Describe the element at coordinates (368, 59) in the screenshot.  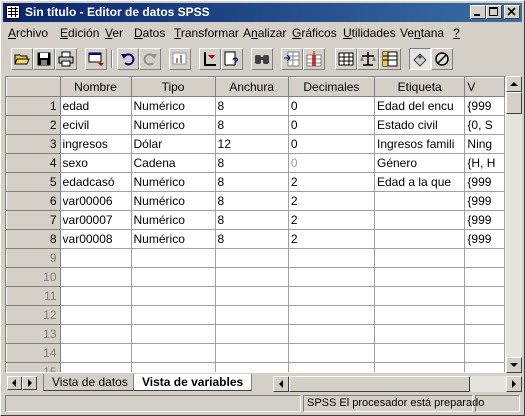
I see `weight-cases-button` at that location.